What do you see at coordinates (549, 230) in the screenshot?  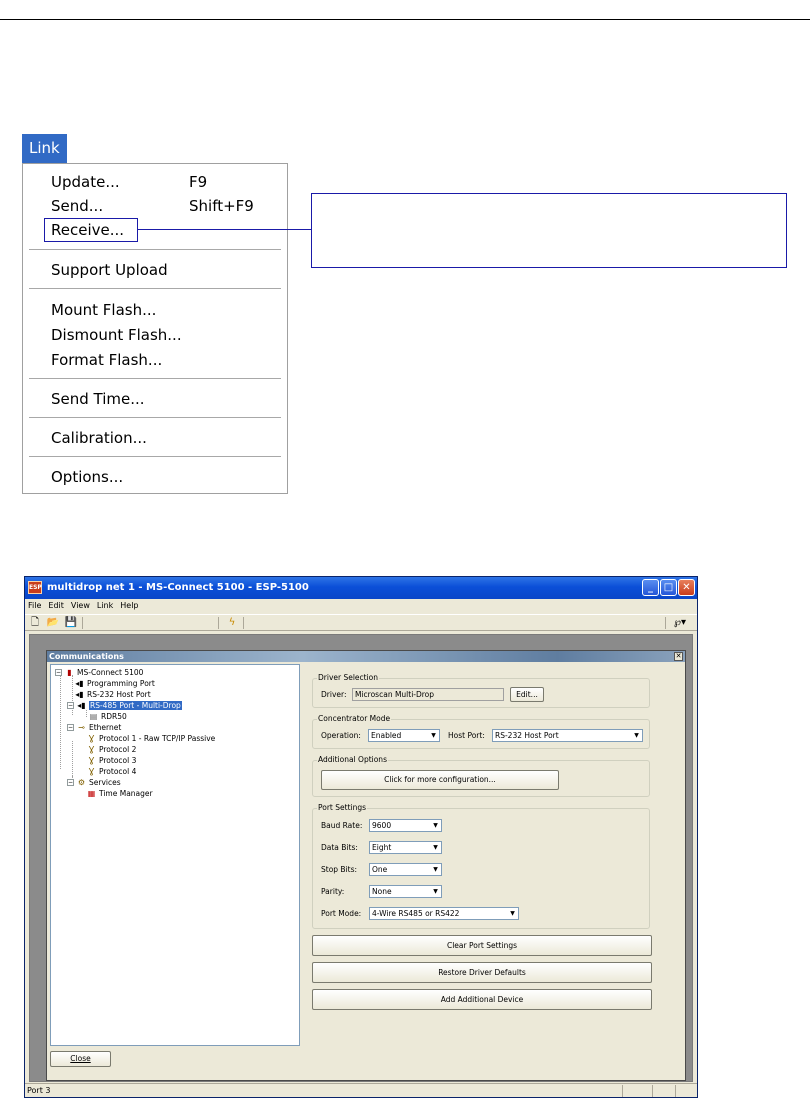 I see `callout-box` at bounding box center [549, 230].